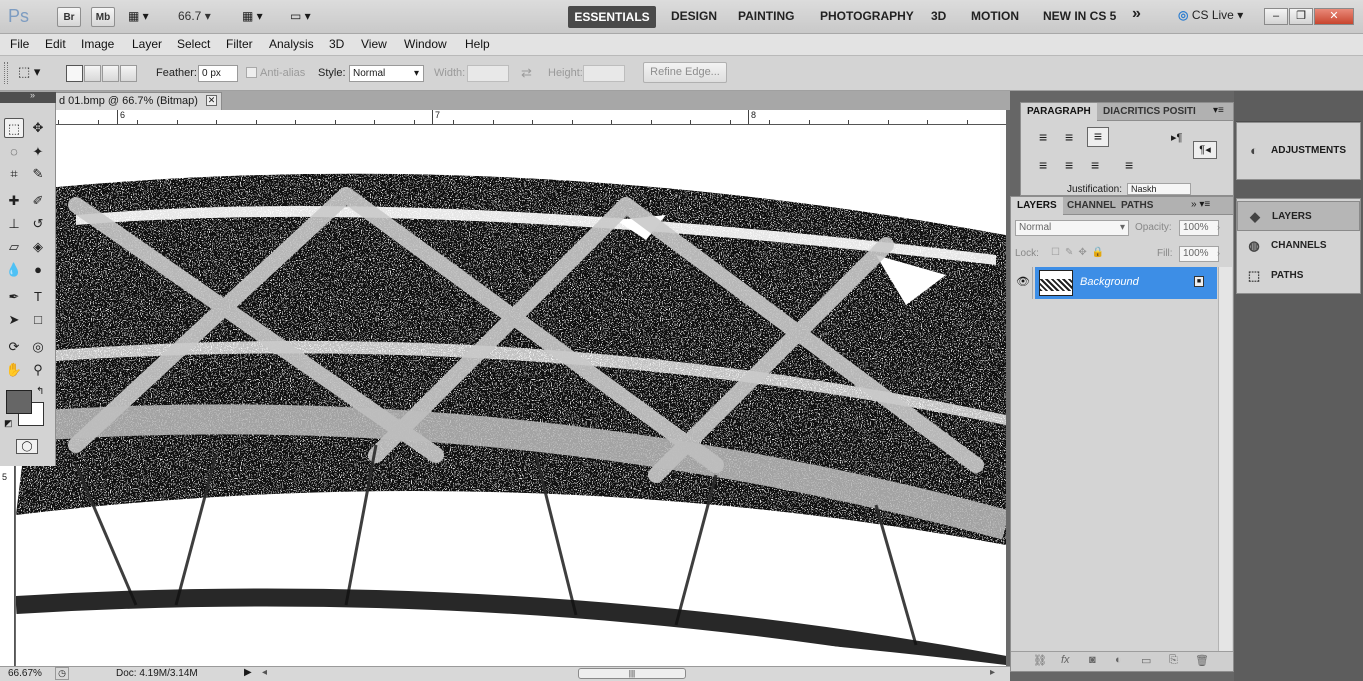 This screenshot has height=681, width=1363. Describe the element at coordinates (1037, 206) in the screenshot. I see `tab-layers: LAYERS` at that location.